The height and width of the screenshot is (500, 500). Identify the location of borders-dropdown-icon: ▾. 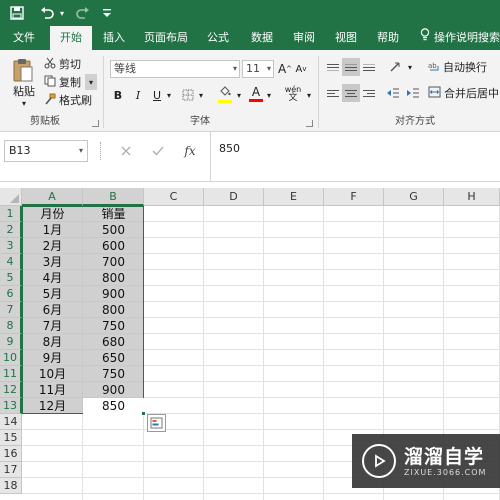
(201, 95).